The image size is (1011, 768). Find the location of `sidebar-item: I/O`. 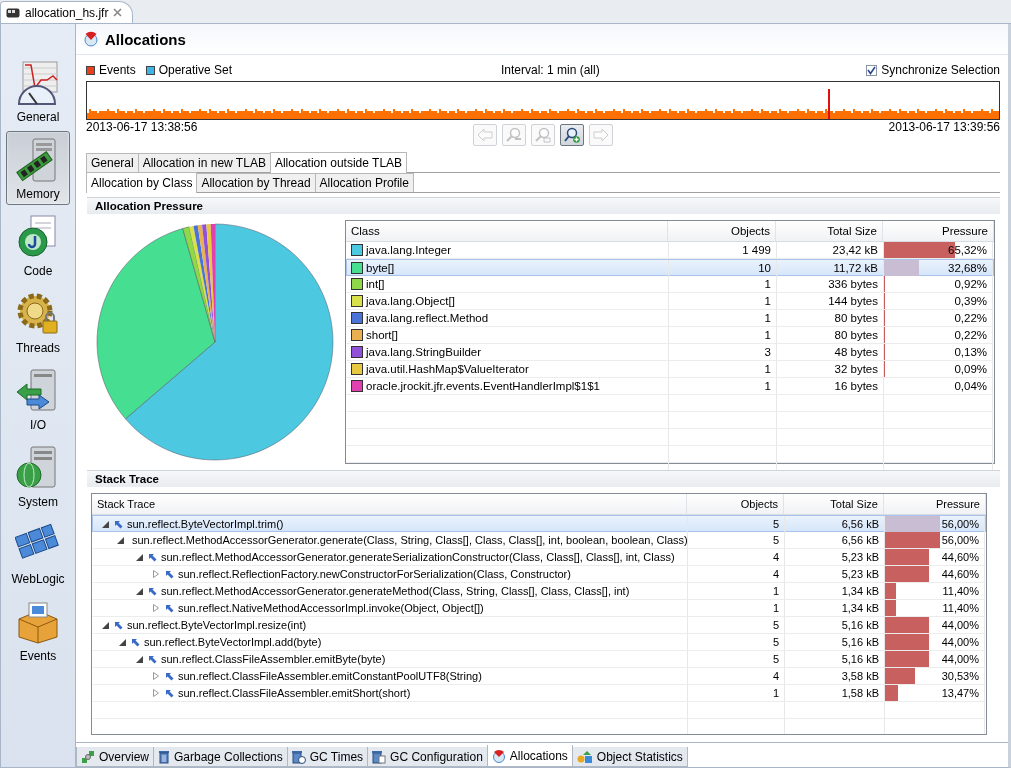

sidebar-item: I/O is located at coordinates (38, 399).